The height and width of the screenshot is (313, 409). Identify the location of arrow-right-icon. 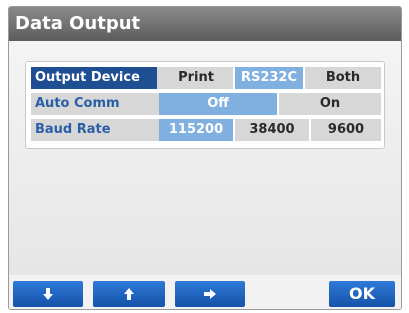
(210, 294).